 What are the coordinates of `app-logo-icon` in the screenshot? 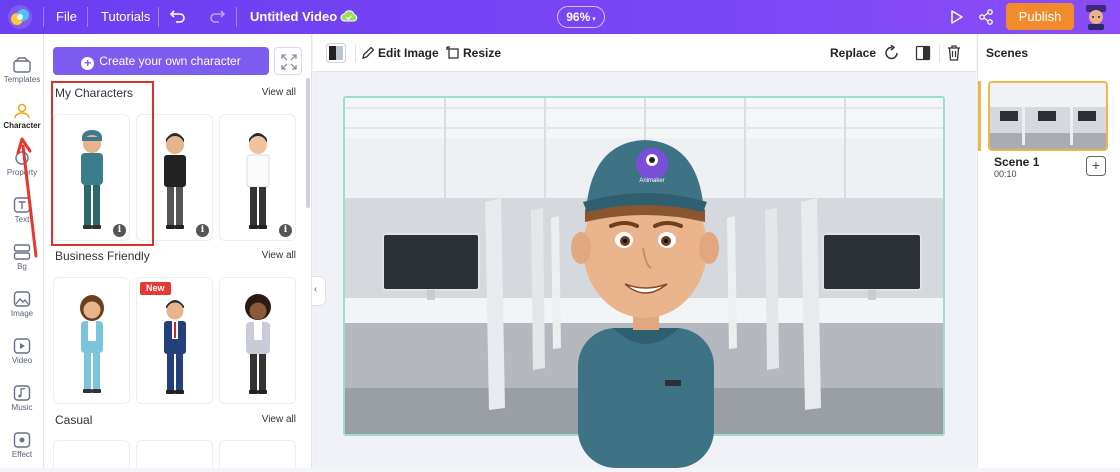 It's located at (20, 17).